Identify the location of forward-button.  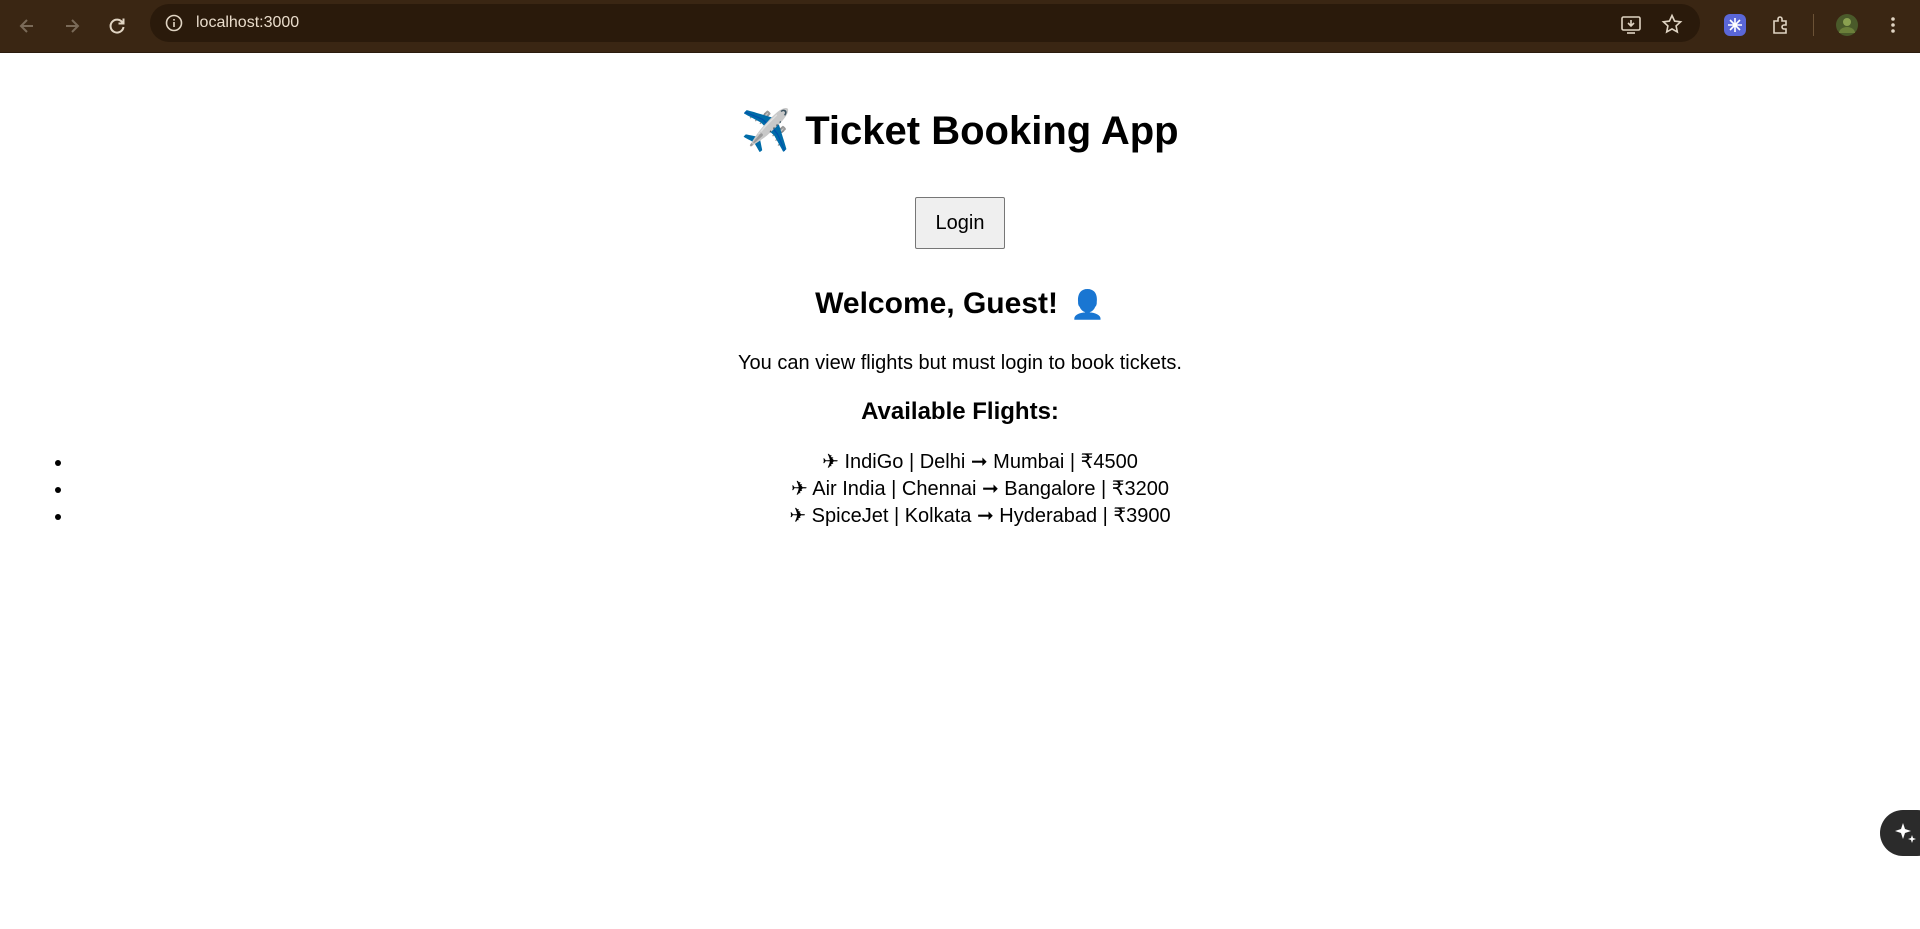
(72, 26).